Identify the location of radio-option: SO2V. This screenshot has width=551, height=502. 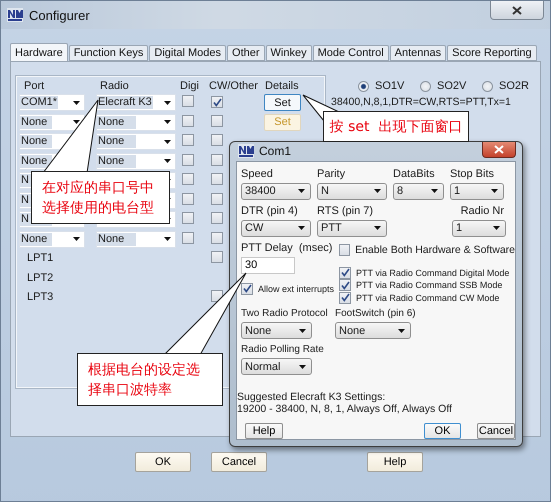
(451, 86).